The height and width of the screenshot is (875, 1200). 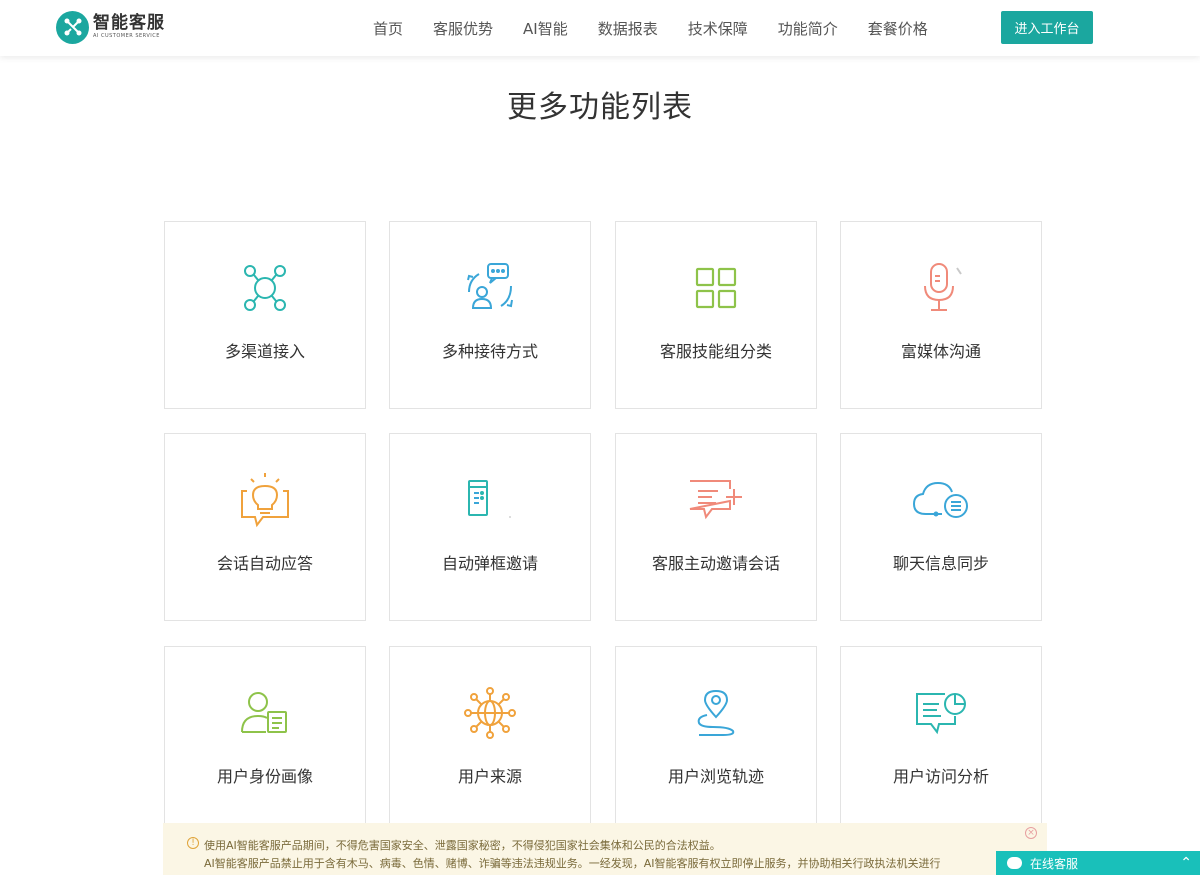 I want to click on feature-card-user-source: 用户来源, so click(x=490, y=740).